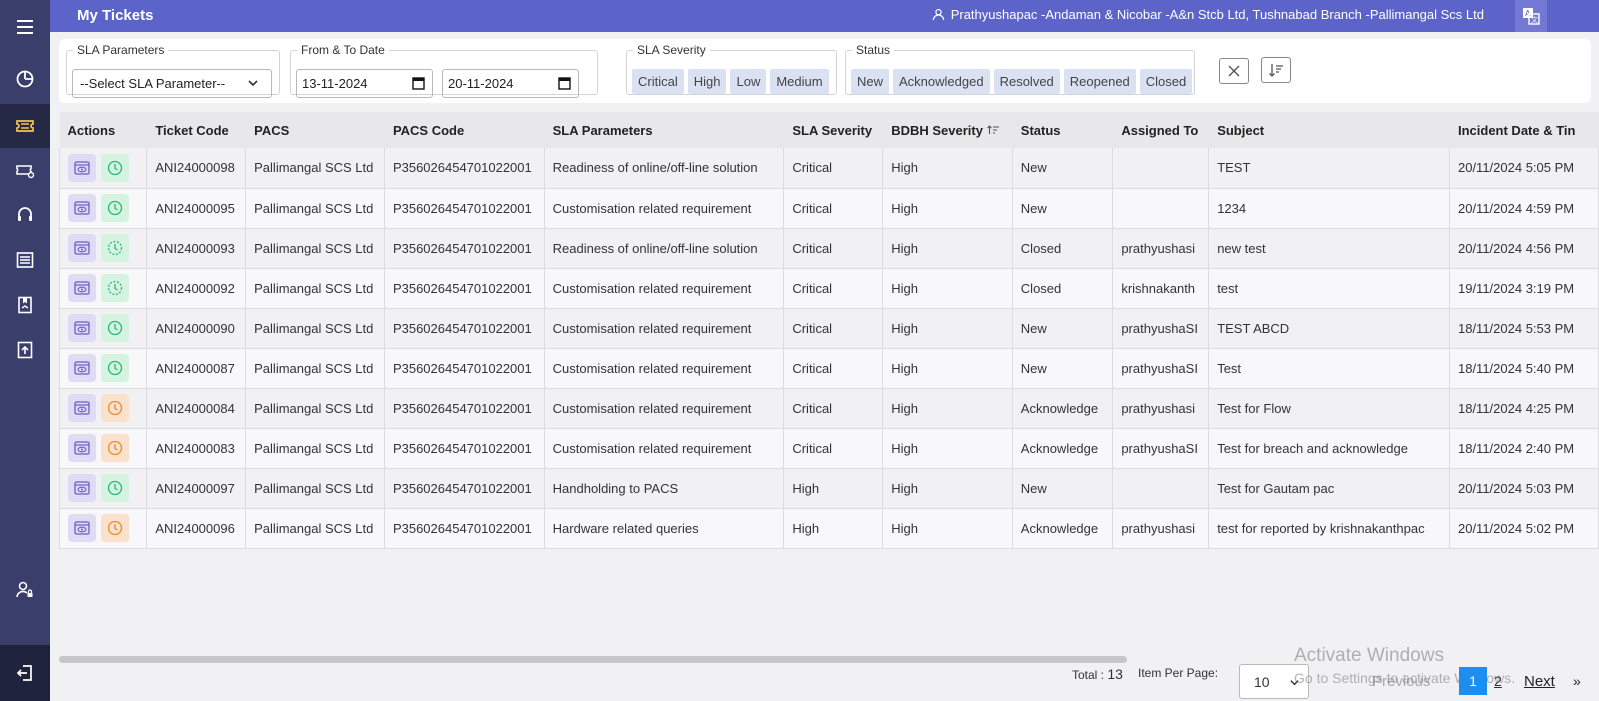  I want to click on user-lock-icon, so click(24, 589).